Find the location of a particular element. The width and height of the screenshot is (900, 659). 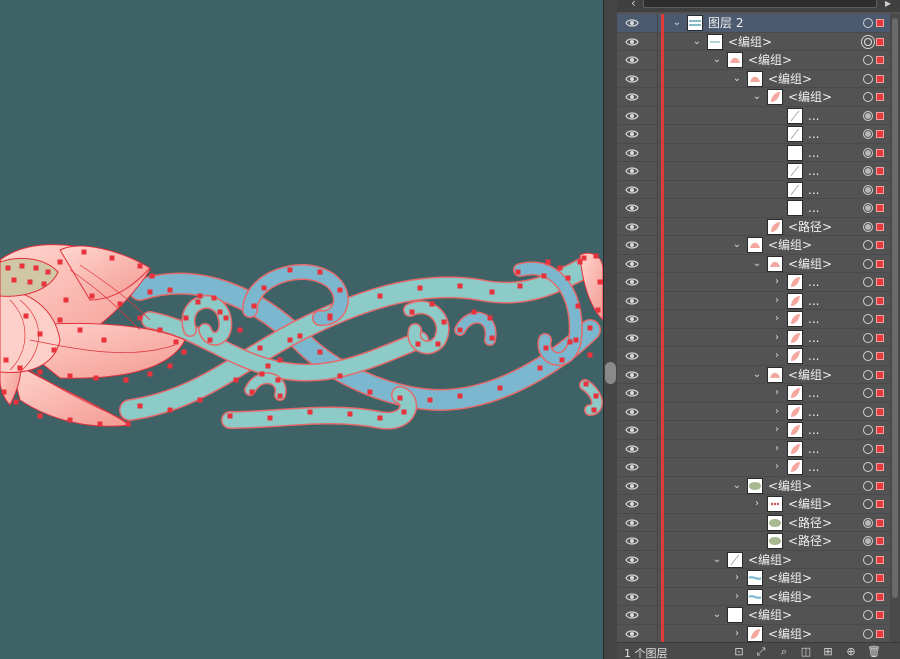

locate-object-icon: ⤢ is located at coordinates (761, 651).